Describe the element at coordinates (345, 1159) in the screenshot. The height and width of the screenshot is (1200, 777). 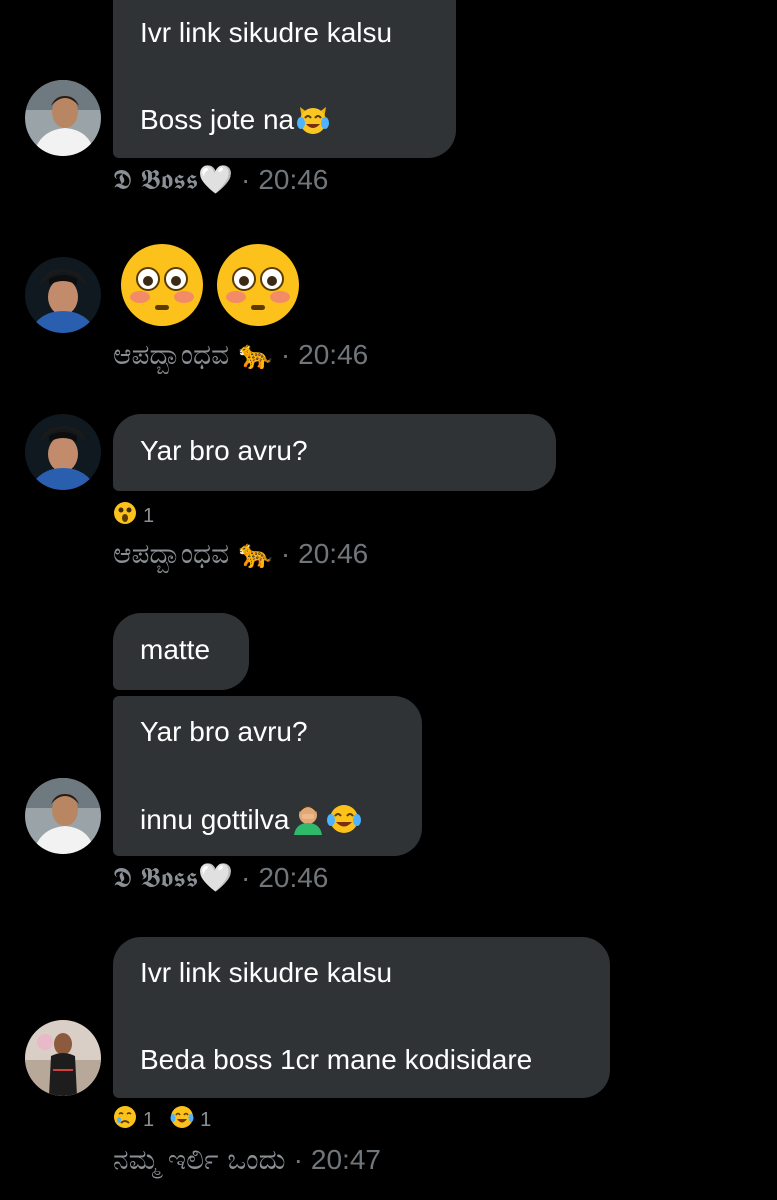
I see `timestamp: 20:47` at that location.